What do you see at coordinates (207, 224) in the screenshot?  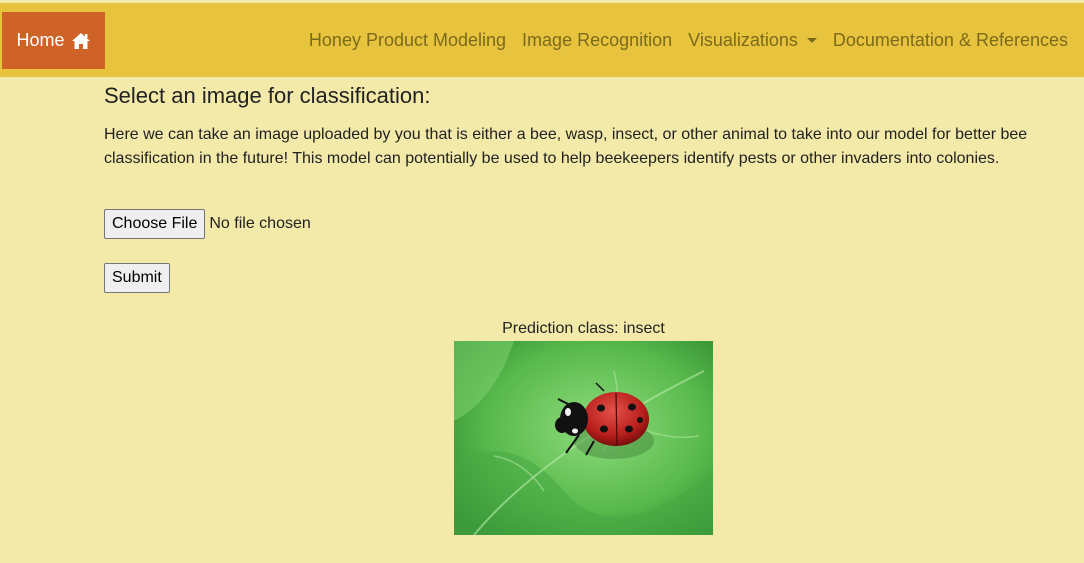 I see `file-input: Choose File No file chosen` at bounding box center [207, 224].